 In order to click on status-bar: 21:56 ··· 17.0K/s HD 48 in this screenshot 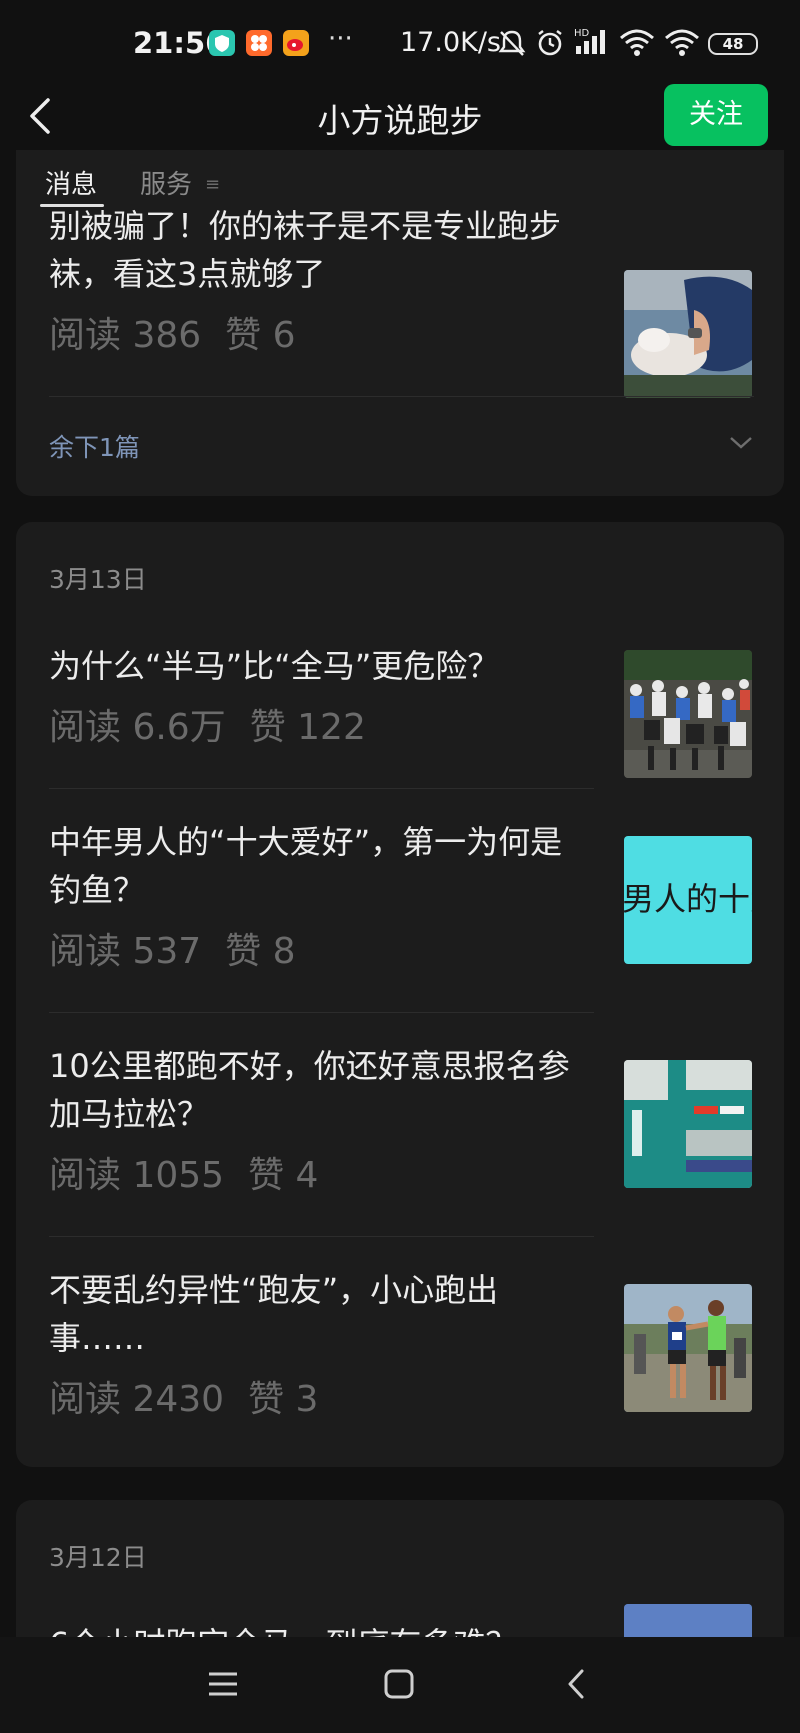, I will do `click(400, 43)`.